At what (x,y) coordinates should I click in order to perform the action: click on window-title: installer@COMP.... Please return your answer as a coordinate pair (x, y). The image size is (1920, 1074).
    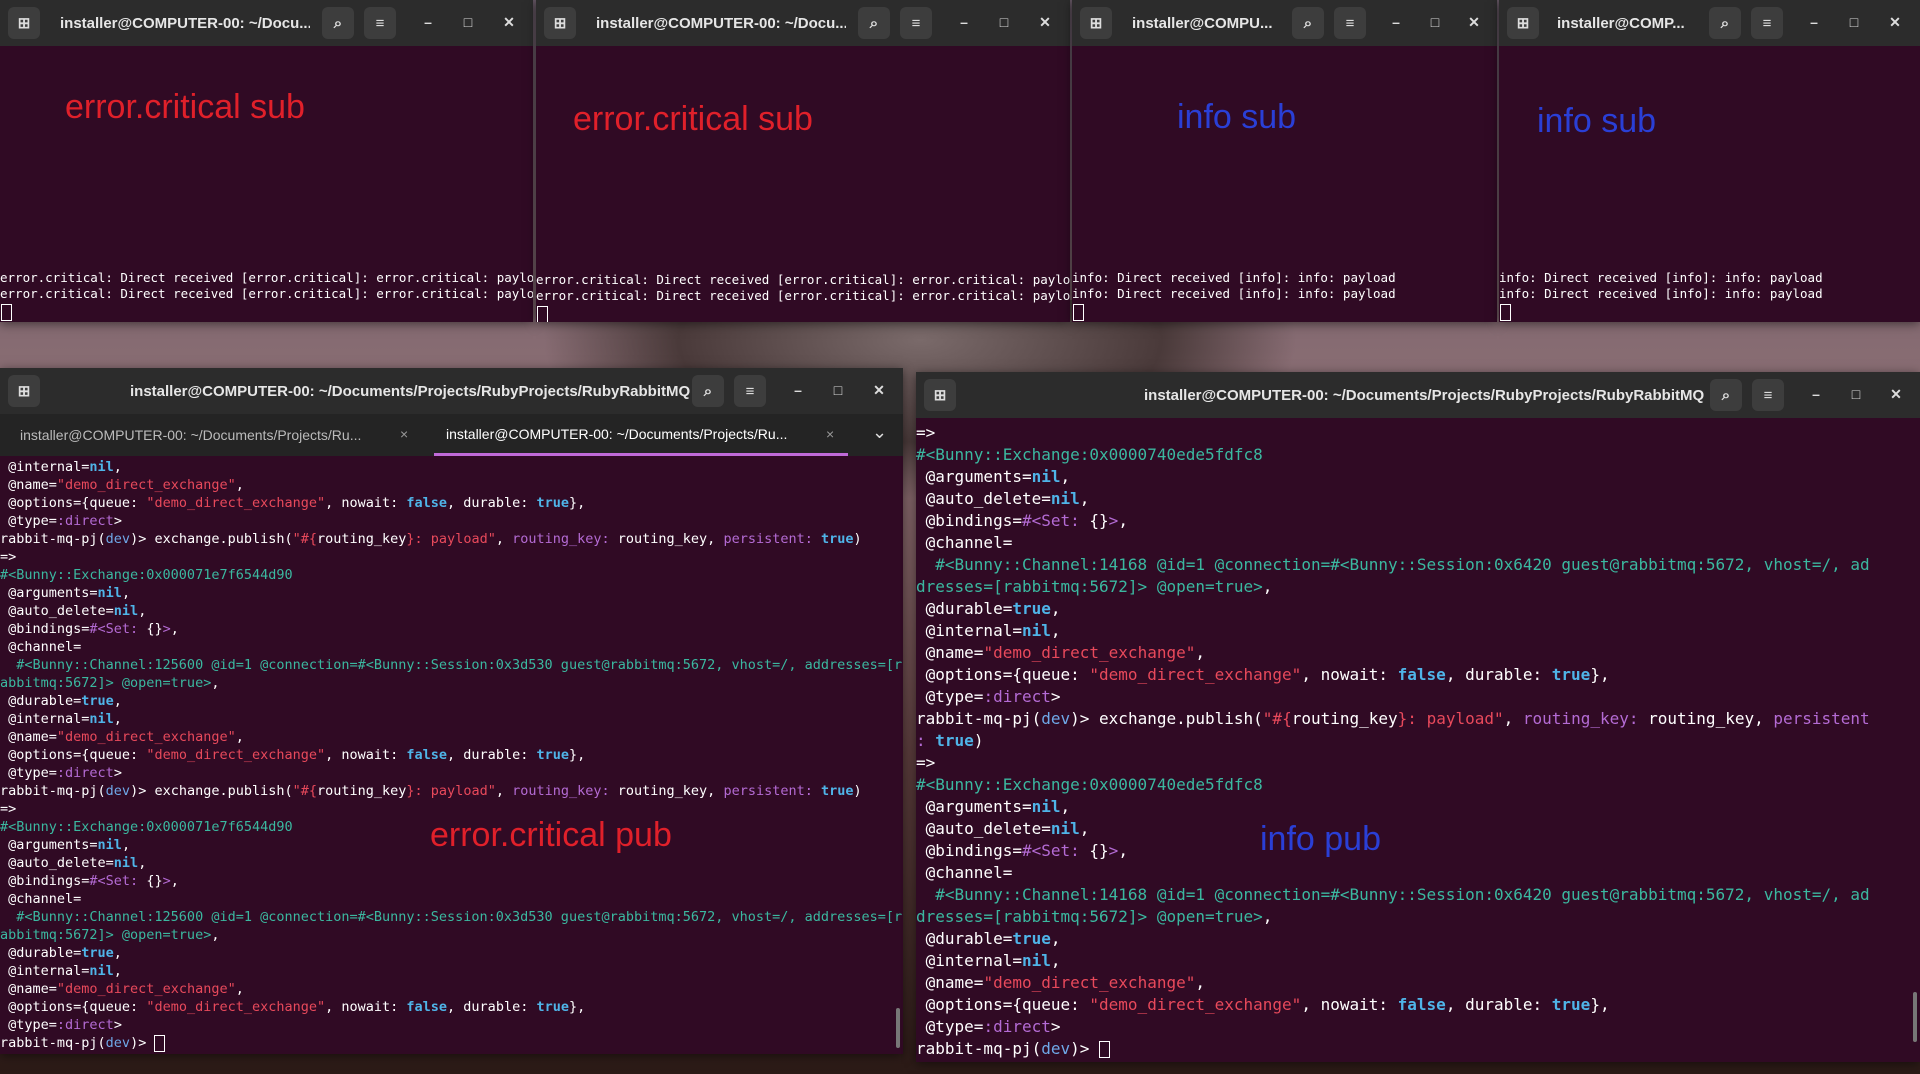
    Looking at the image, I should click on (1621, 23).